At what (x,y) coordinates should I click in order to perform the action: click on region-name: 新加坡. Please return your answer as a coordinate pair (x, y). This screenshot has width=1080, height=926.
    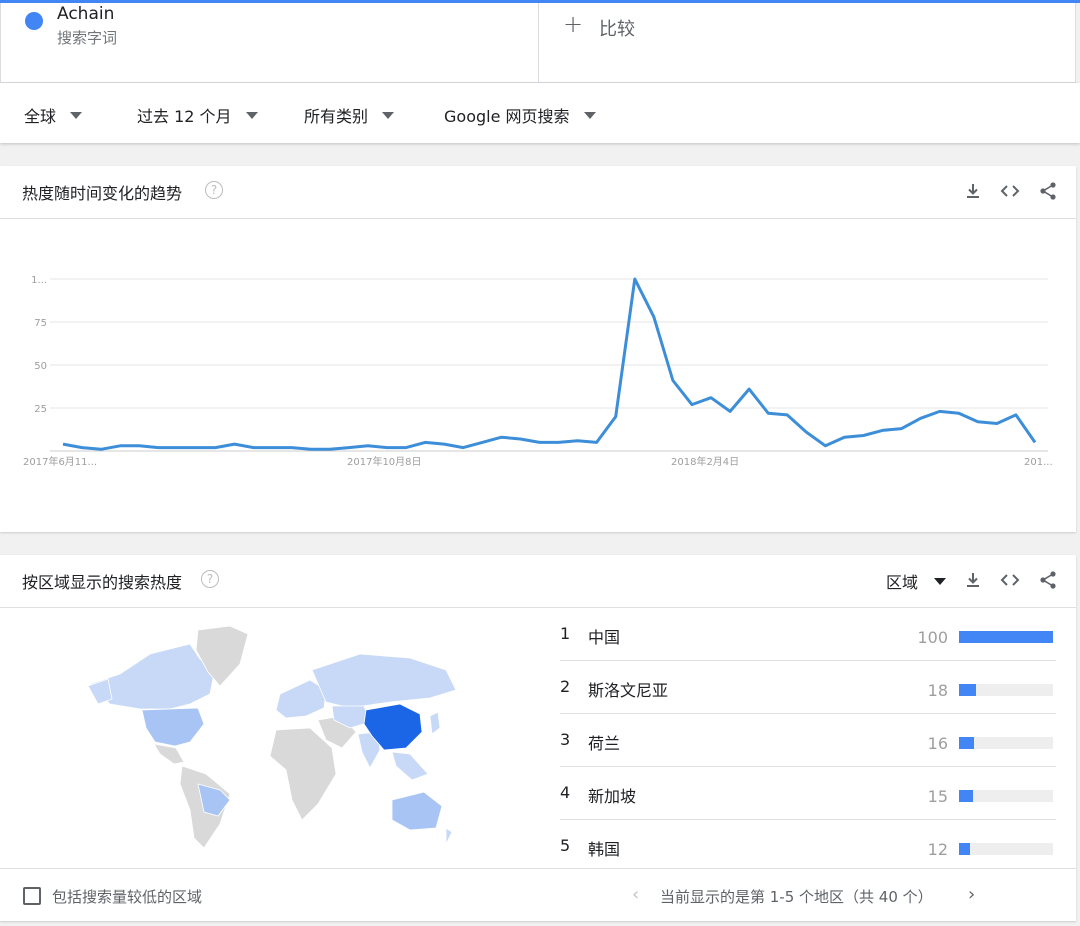
    Looking at the image, I should click on (612, 796).